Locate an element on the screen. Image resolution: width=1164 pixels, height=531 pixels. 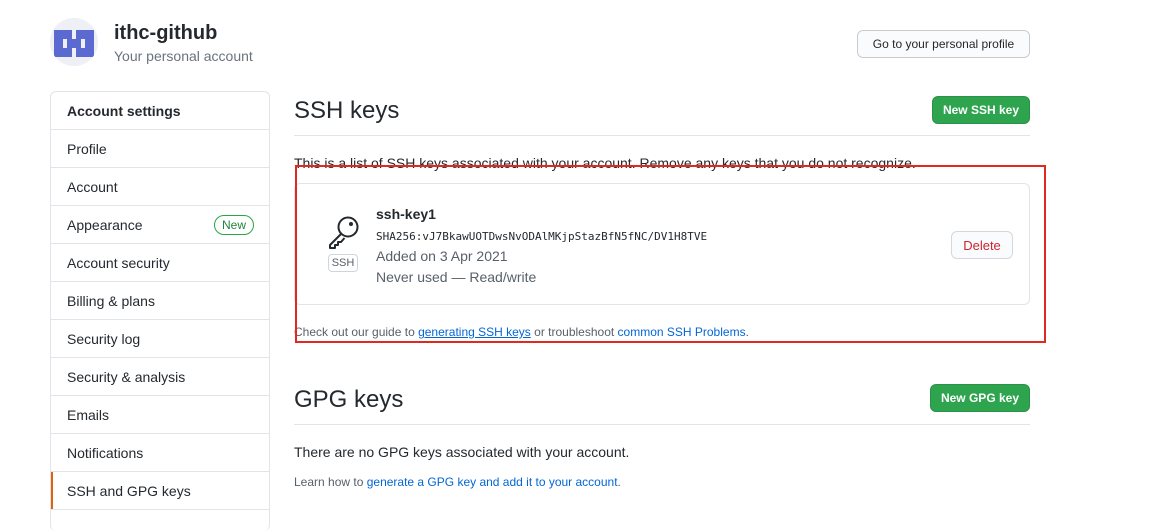
common-ssh-problems-link: common SSH Problems is located at coordinates (682, 332).